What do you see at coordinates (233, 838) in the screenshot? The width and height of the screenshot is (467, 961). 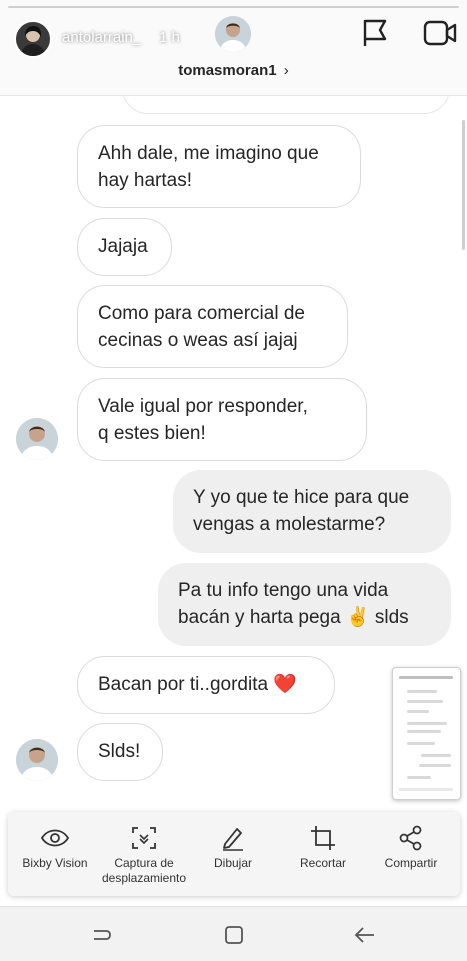 I see `pencil-icon` at bounding box center [233, 838].